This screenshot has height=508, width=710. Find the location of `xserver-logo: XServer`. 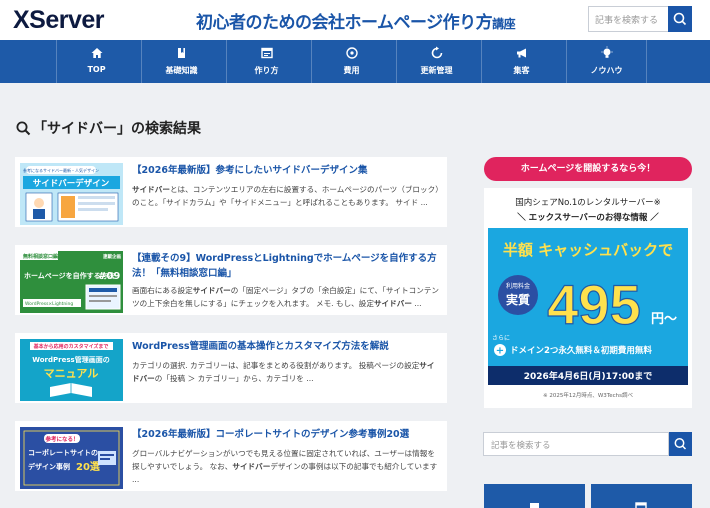

xserver-logo: XServer is located at coordinates (59, 20).